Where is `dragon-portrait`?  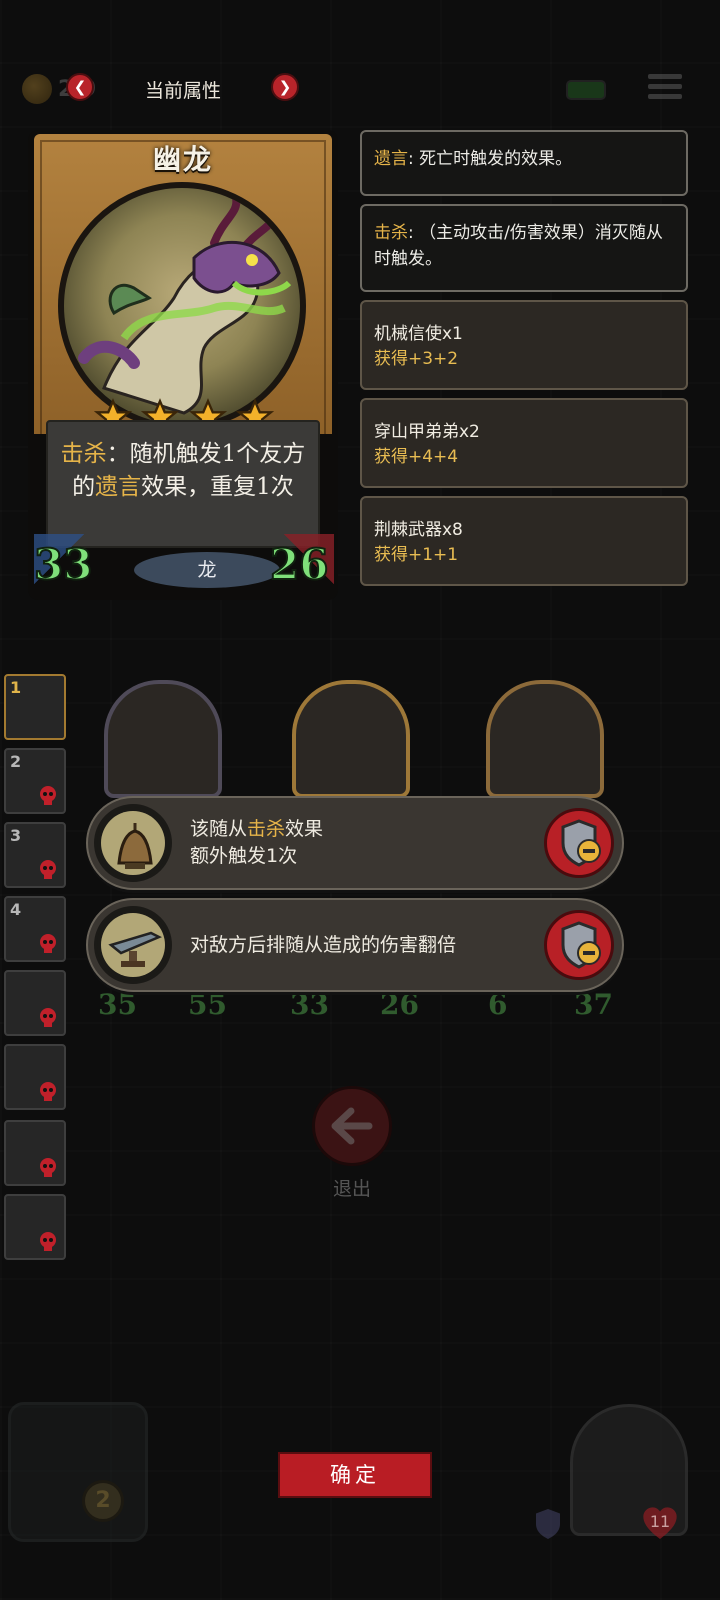 dragon-portrait is located at coordinates (182, 306).